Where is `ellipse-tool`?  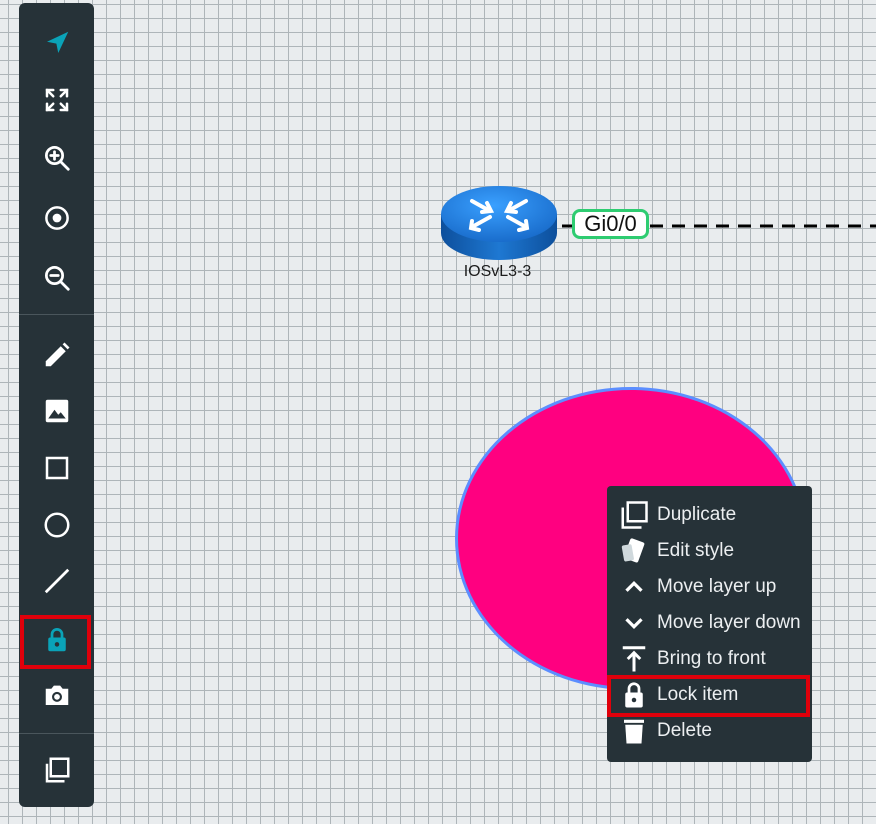 ellipse-tool is located at coordinates (56, 525).